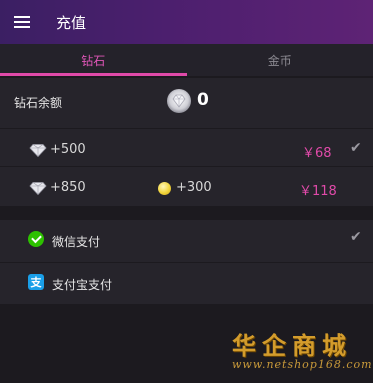  I want to click on package-diamond-amount: +850, so click(68, 187).